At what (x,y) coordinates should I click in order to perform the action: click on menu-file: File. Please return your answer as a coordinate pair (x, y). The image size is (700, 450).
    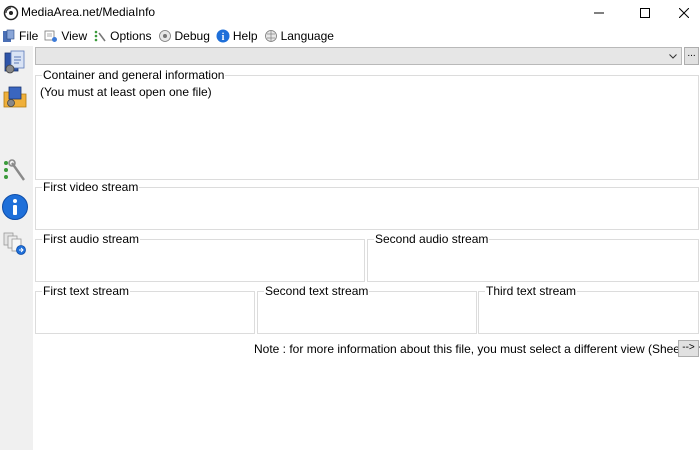
    Looking at the image, I should click on (21, 36).